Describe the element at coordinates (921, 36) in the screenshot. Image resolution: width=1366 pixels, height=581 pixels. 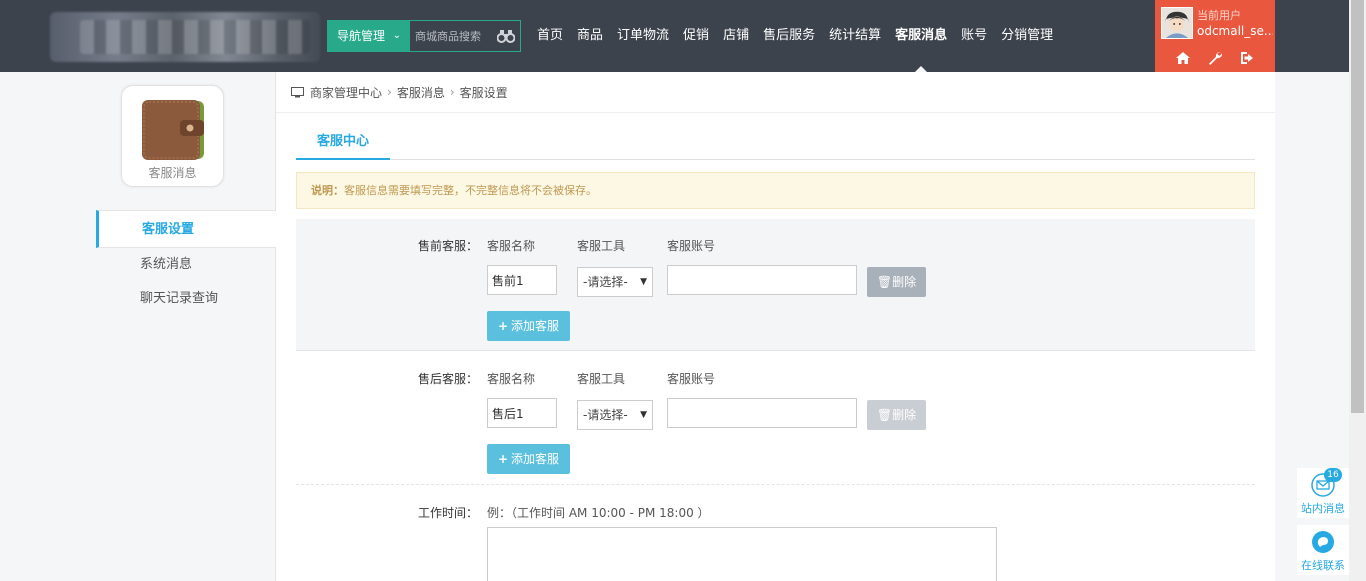
I see `nav-item-customer-service: 客服消息` at that location.